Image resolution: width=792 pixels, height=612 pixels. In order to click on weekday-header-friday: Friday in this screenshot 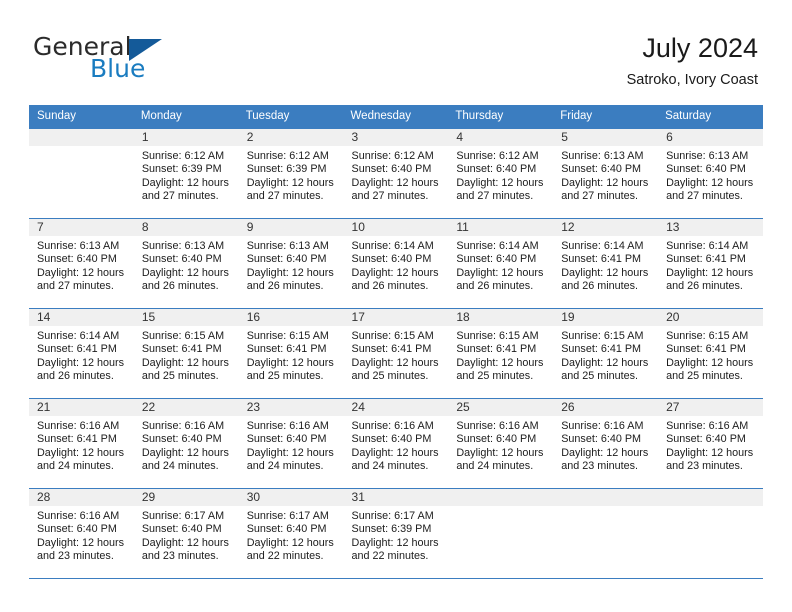, I will do `click(606, 117)`.